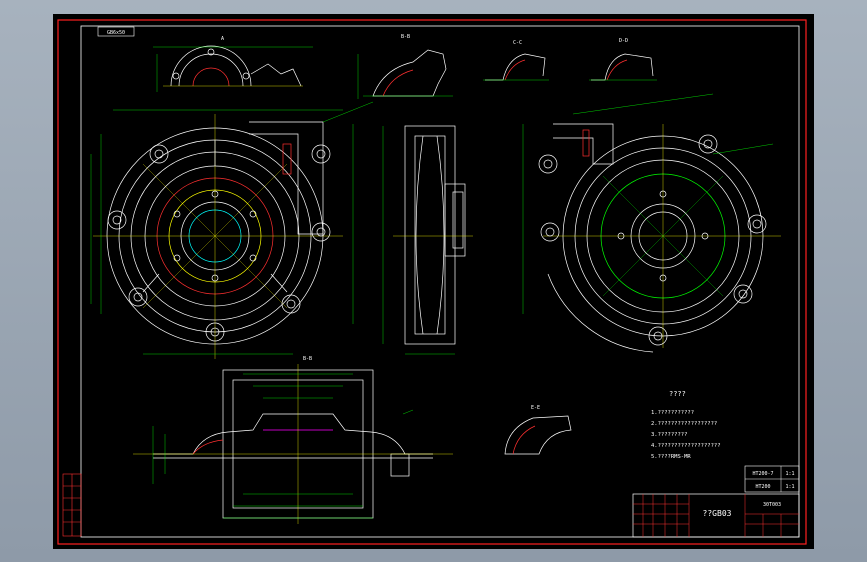 Image resolution: width=867 pixels, height=562 pixels. I want to click on view-bottom-section, so click(293, 444).